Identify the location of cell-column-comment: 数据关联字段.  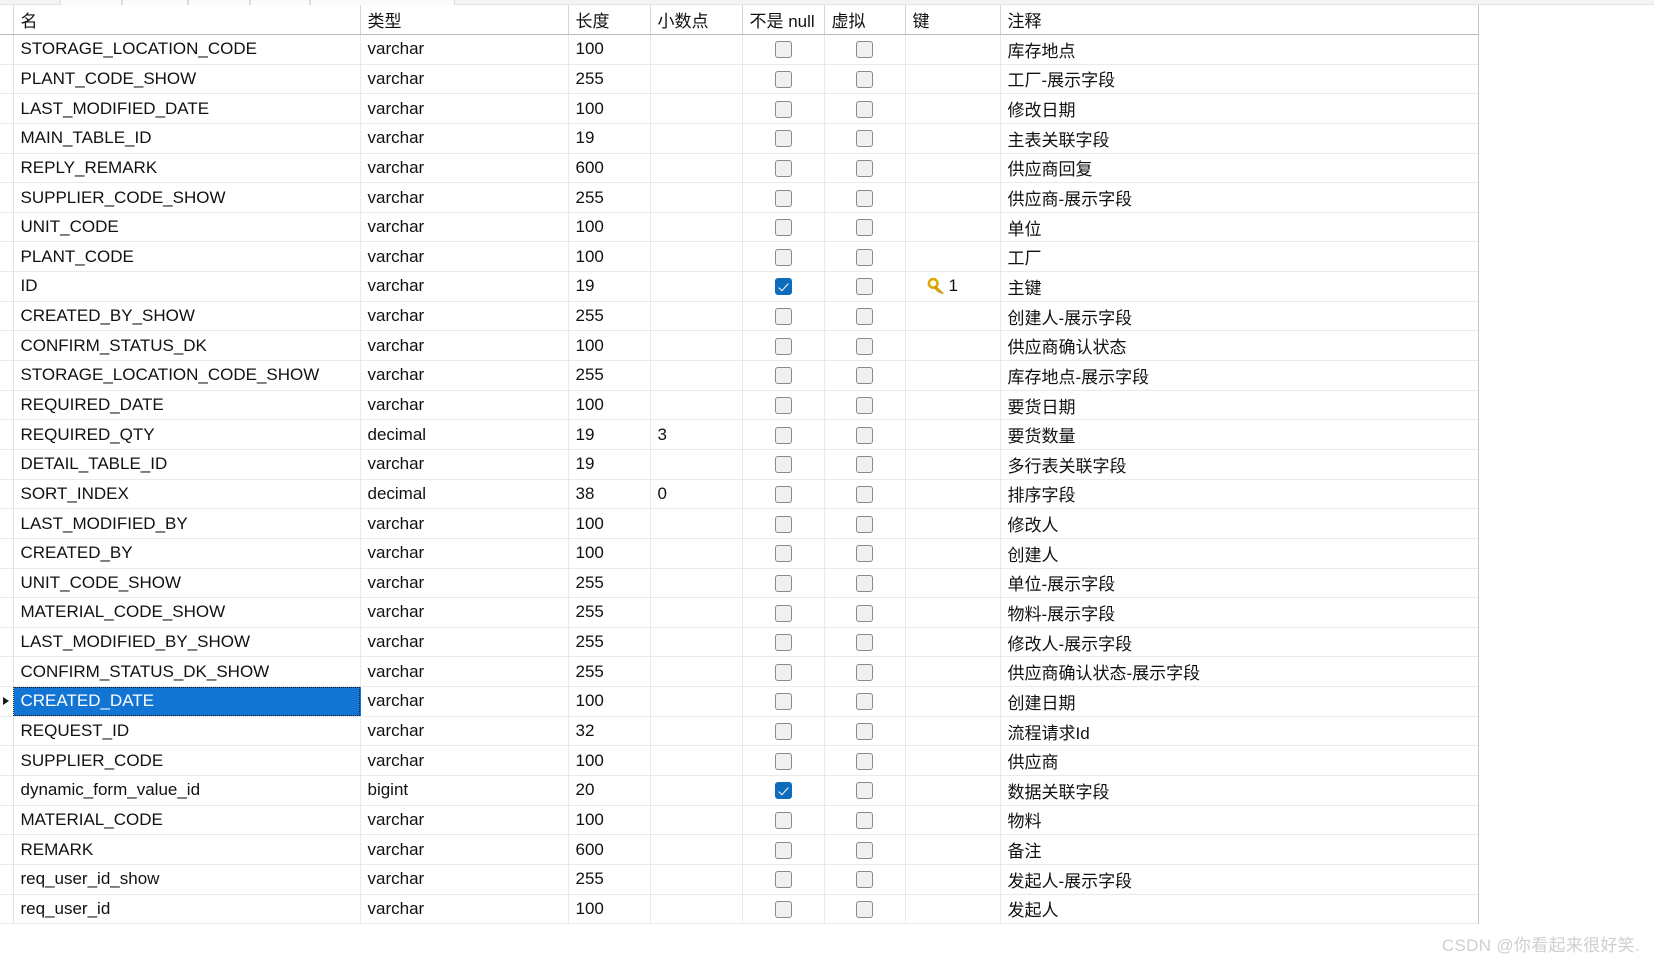
(1239, 790).